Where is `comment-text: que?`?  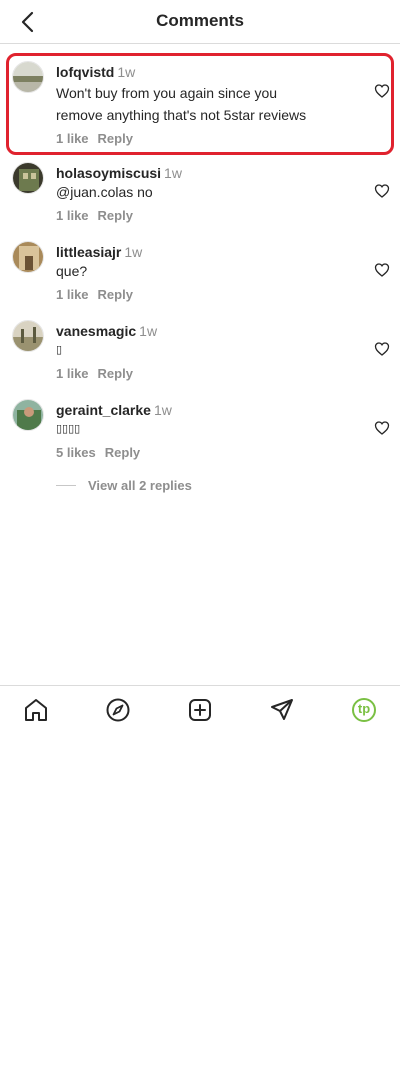 comment-text: que? is located at coordinates (72, 271).